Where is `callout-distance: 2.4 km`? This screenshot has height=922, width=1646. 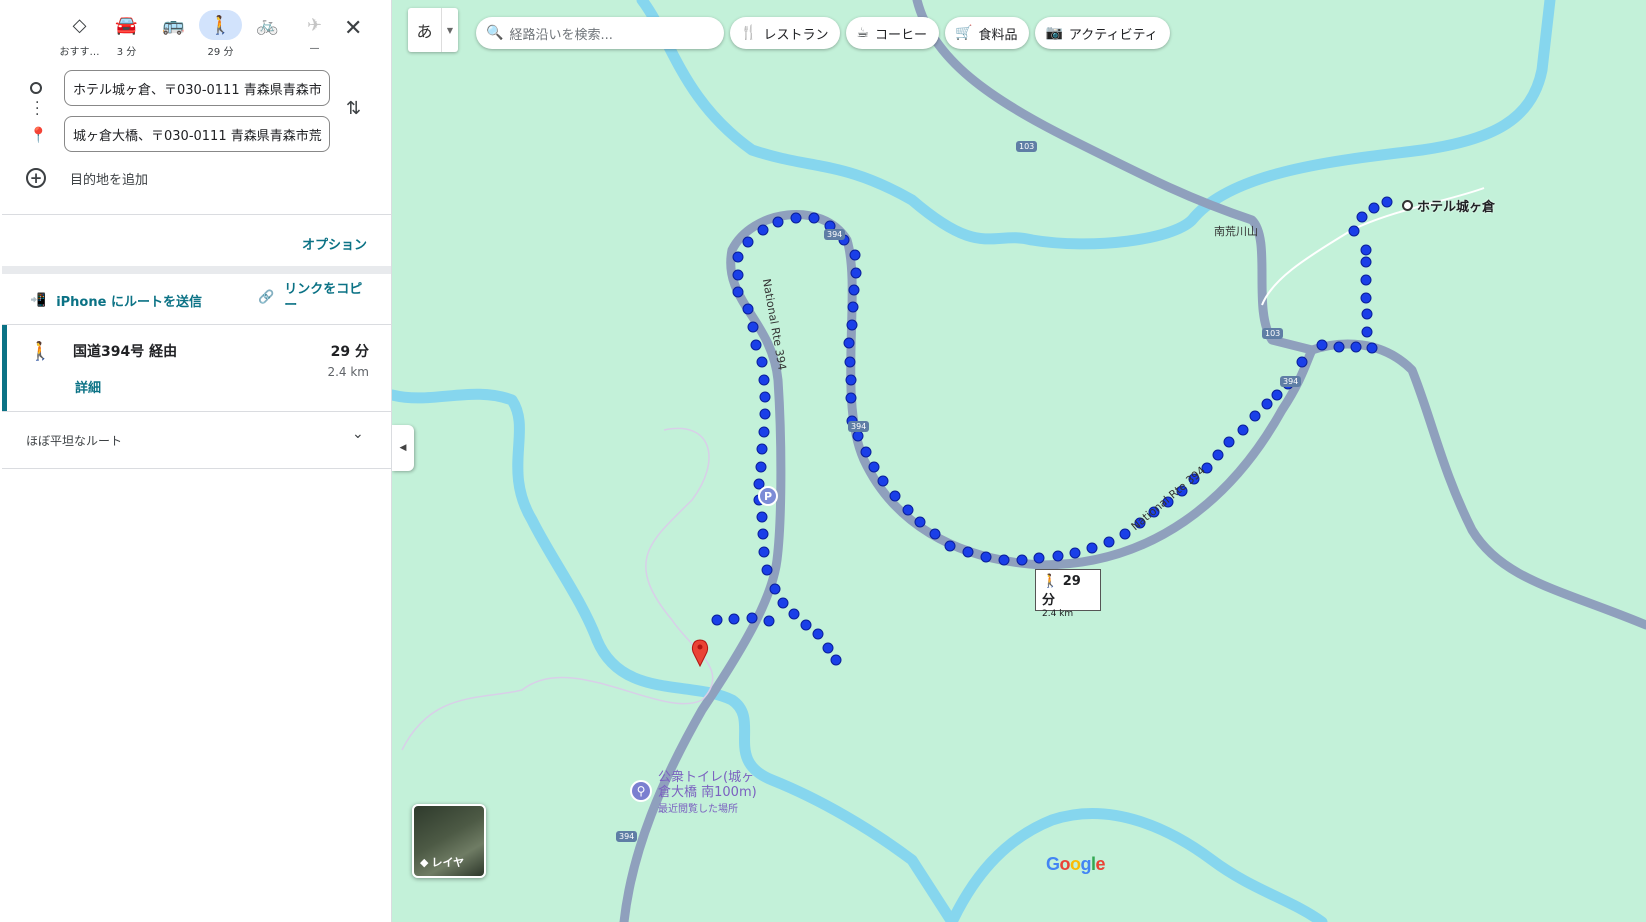
callout-distance: 2.4 km is located at coordinates (1058, 614).